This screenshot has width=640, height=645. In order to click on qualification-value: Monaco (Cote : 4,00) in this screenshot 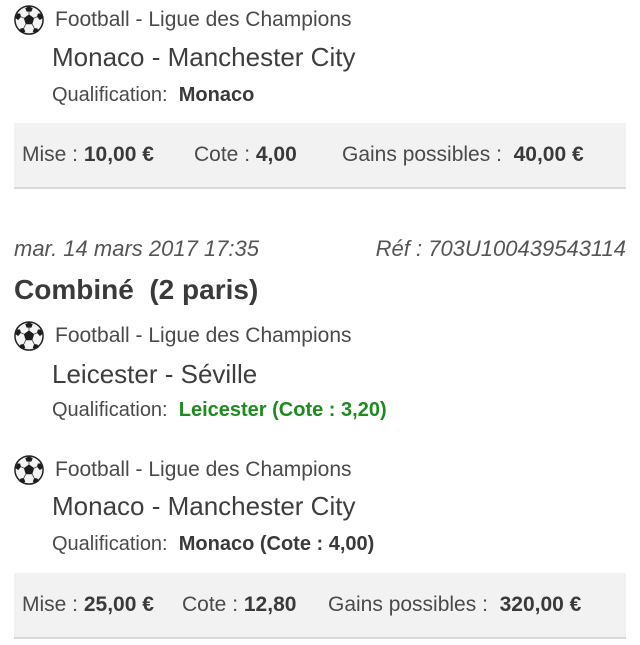, I will do `click(276, 544)`.